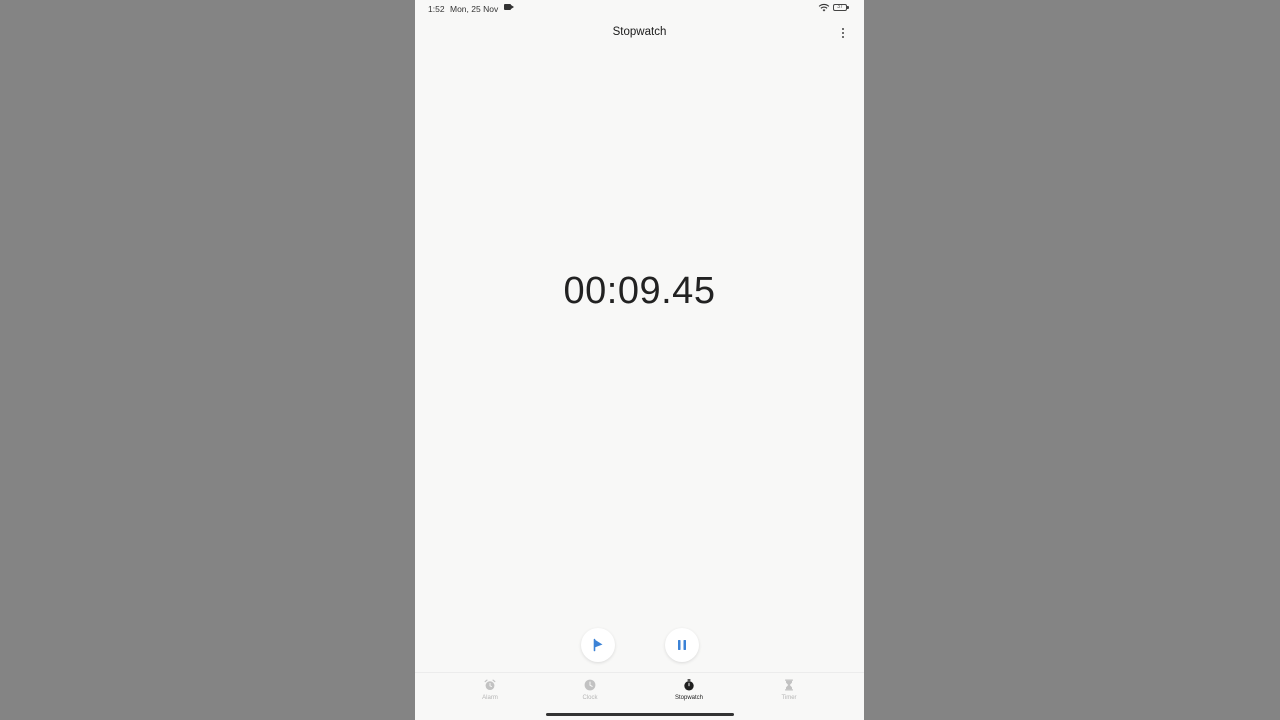  Describe the element at coordinates (590, 693) in the screenshot. I see `nav-item-clock: Clock` at that location.